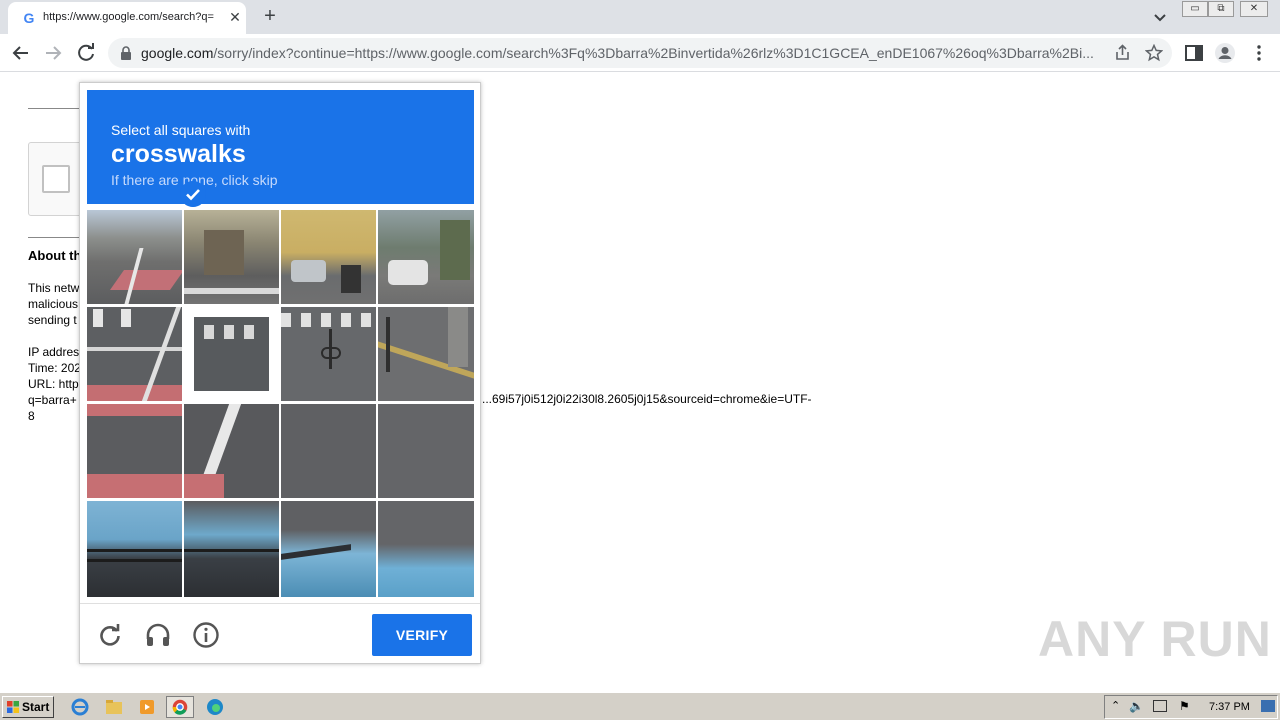  Describe the element at coordinates (1259, 53) in the screenshot. I see `menu-icon` at that location.